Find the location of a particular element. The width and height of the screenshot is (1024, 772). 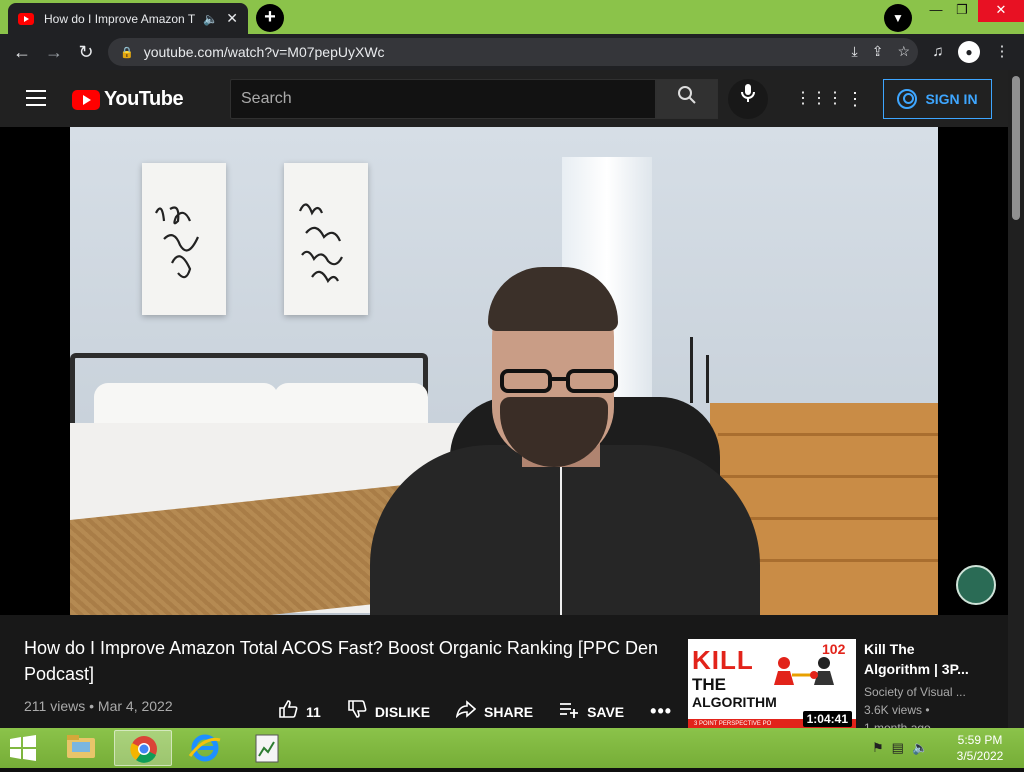

page-scrollbar is located at coordinates (1016, 399).